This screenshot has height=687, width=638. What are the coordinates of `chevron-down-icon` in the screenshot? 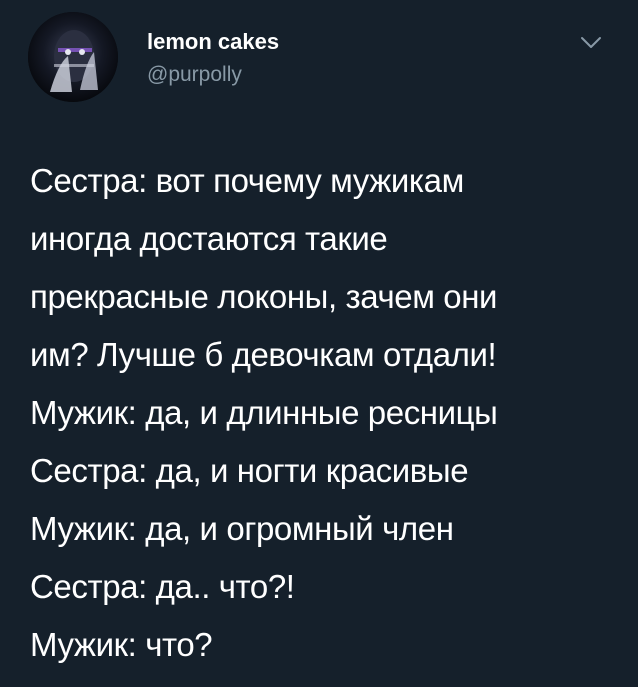 It's located at (591, 42).